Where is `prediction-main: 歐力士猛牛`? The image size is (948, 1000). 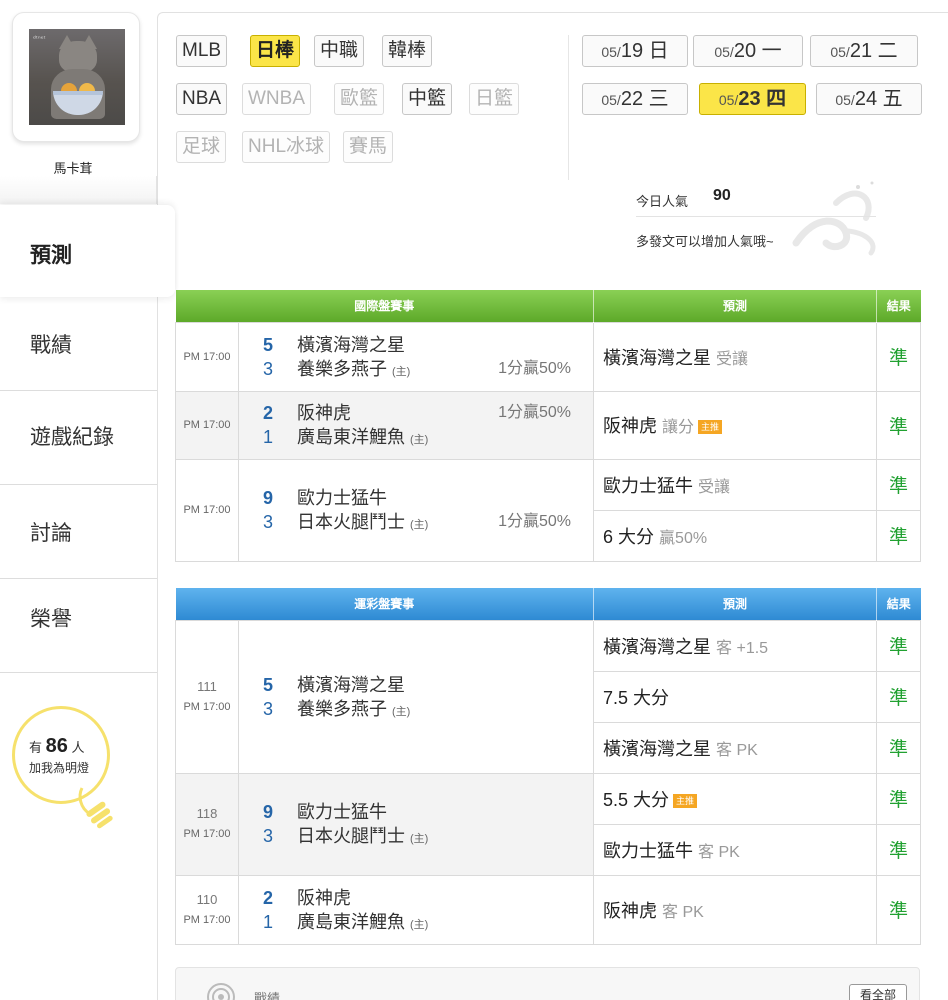 prediction-main: 歐力士猛牛 is located at coordinates (648, 485).